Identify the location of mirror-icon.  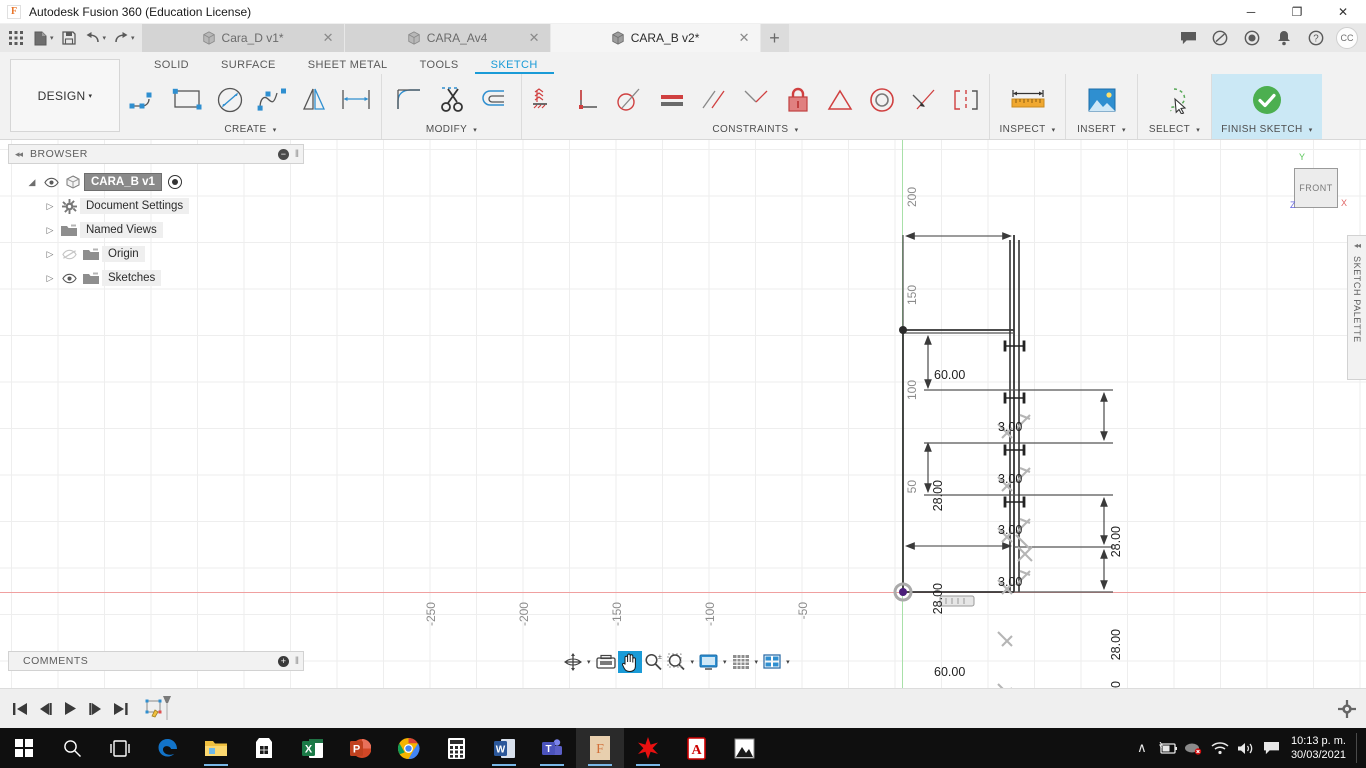
(314, 100).